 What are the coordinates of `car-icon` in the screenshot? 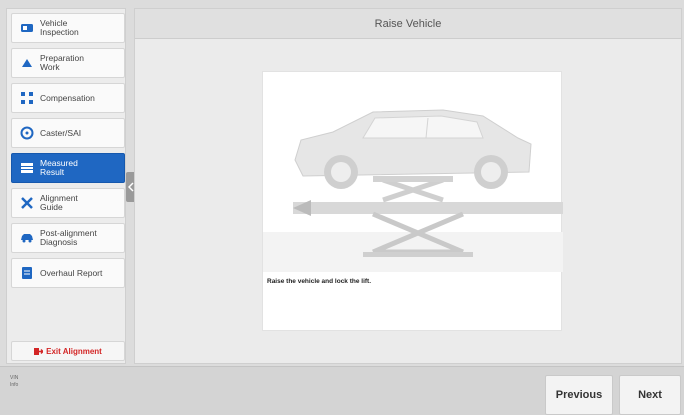 It's located at (27, 238).